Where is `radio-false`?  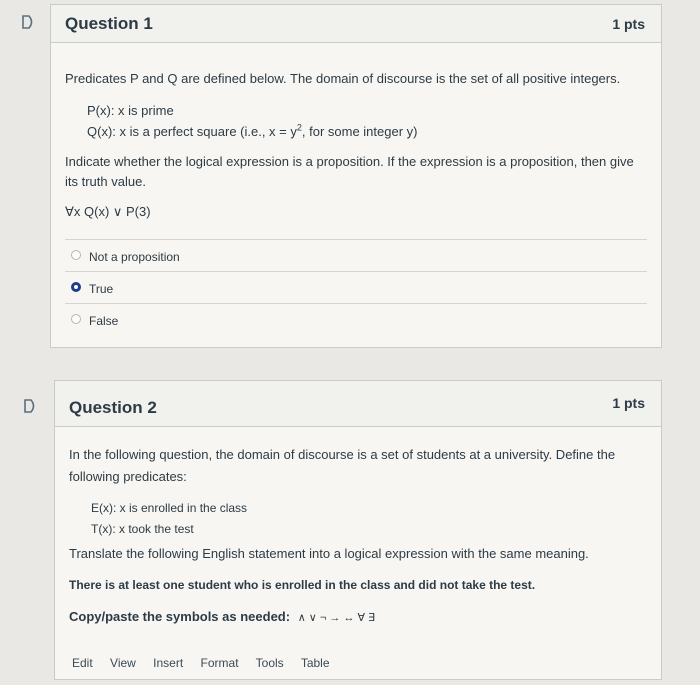
radio-false is located at coordinates (76, 319).